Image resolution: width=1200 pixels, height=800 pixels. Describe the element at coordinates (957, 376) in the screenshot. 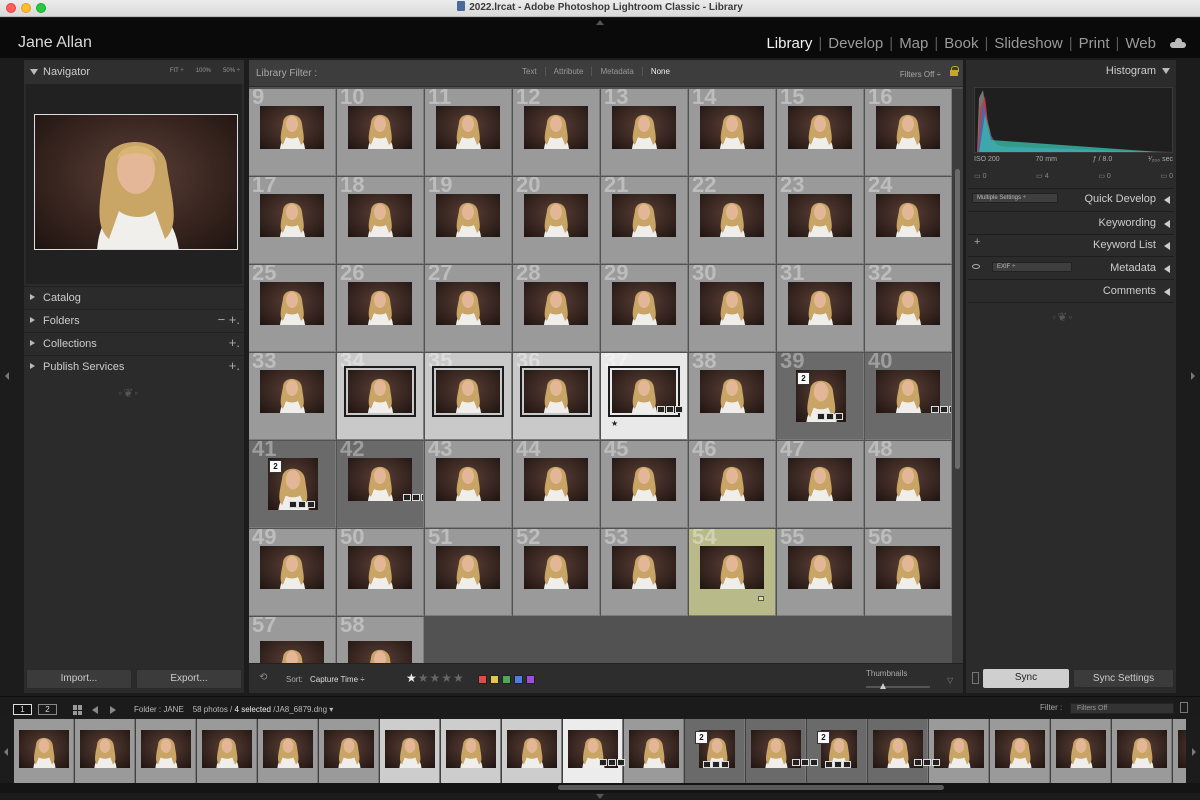

I see `grid-scrollbar` at that location.